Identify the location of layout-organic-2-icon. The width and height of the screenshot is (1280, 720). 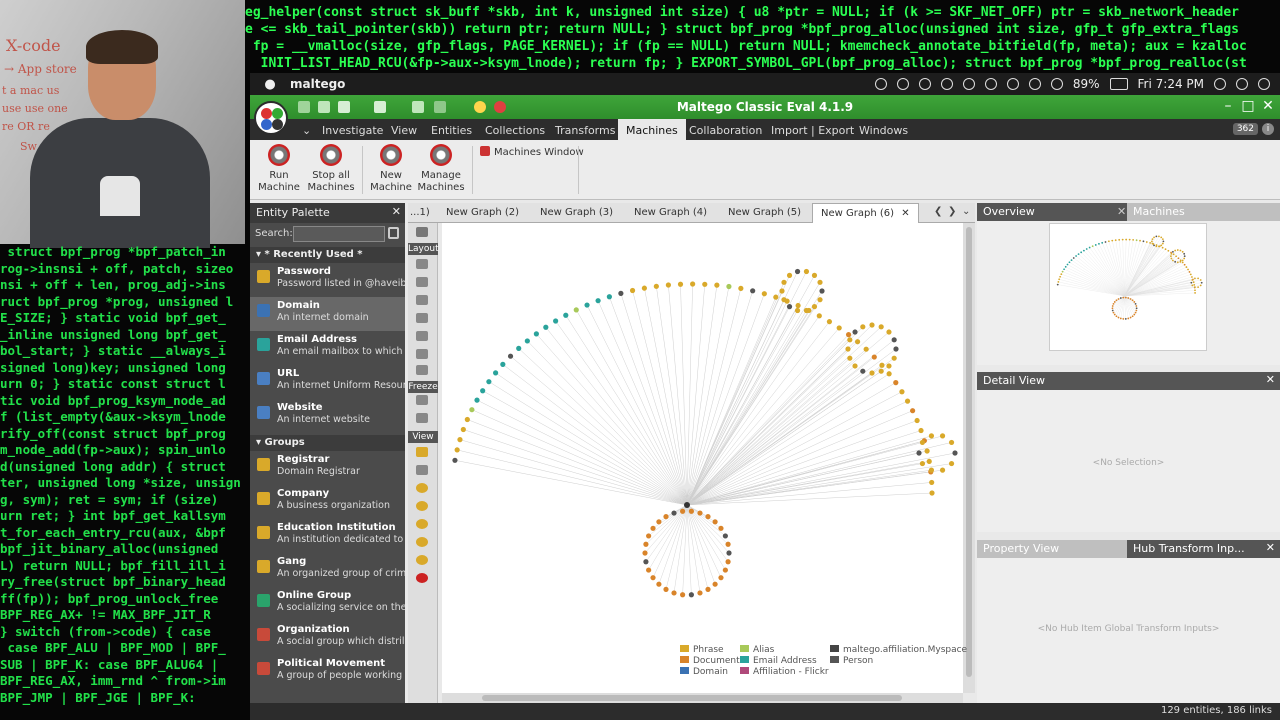
(422, 354).